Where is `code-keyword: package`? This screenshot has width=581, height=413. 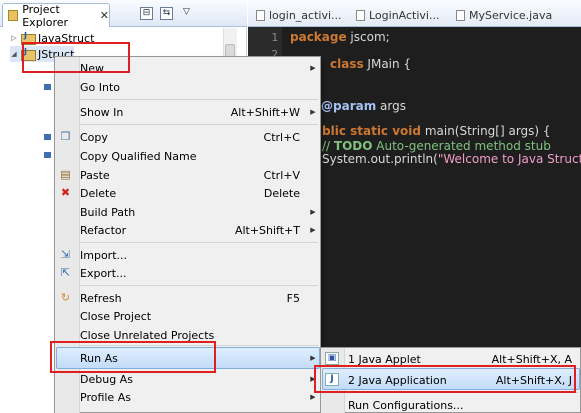 code-keyword: package is located at coordinates (318, 37).